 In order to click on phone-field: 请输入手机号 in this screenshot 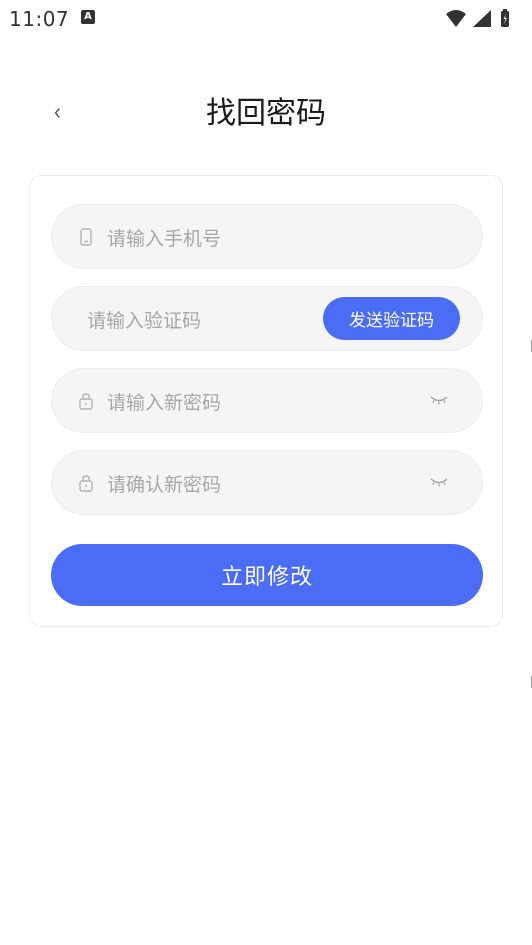, I will do `click(267, 236)`.